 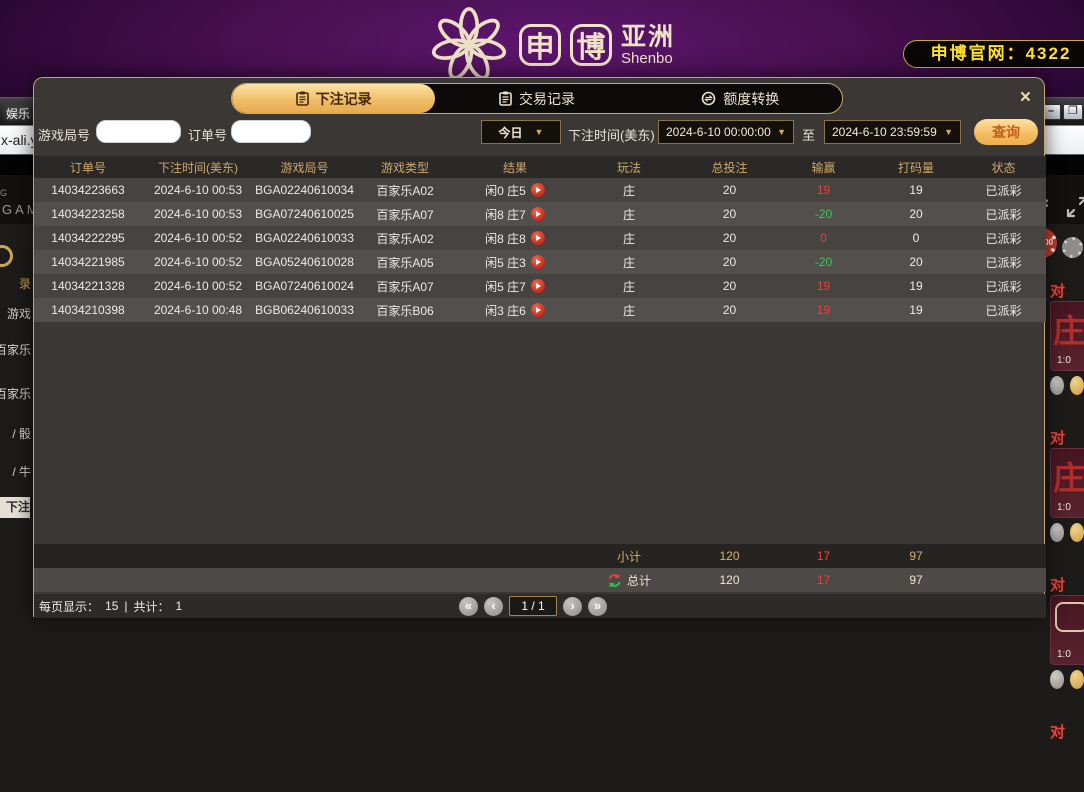 I want to click on bet-zone-fragment: 1:0, so click(x=1067, y=630).